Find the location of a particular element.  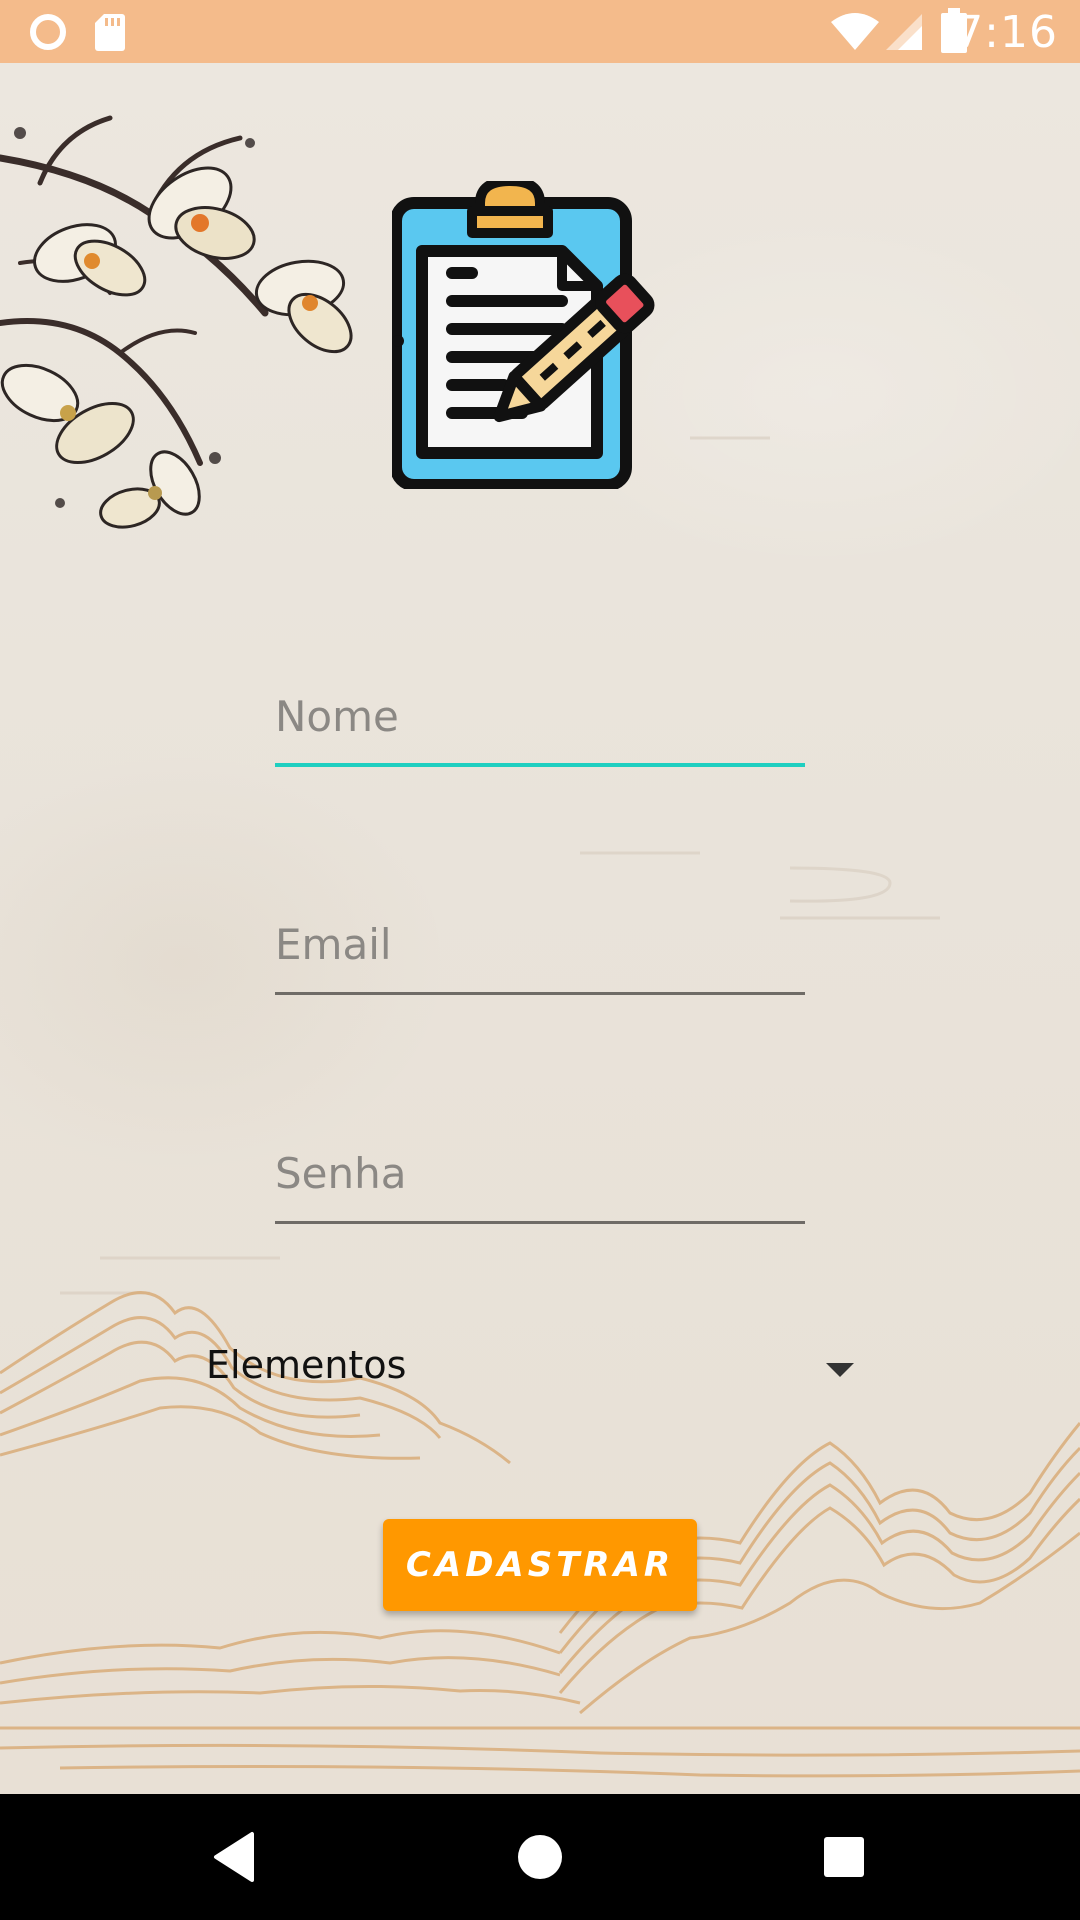

password-input is located at coordinates (540, 1182).